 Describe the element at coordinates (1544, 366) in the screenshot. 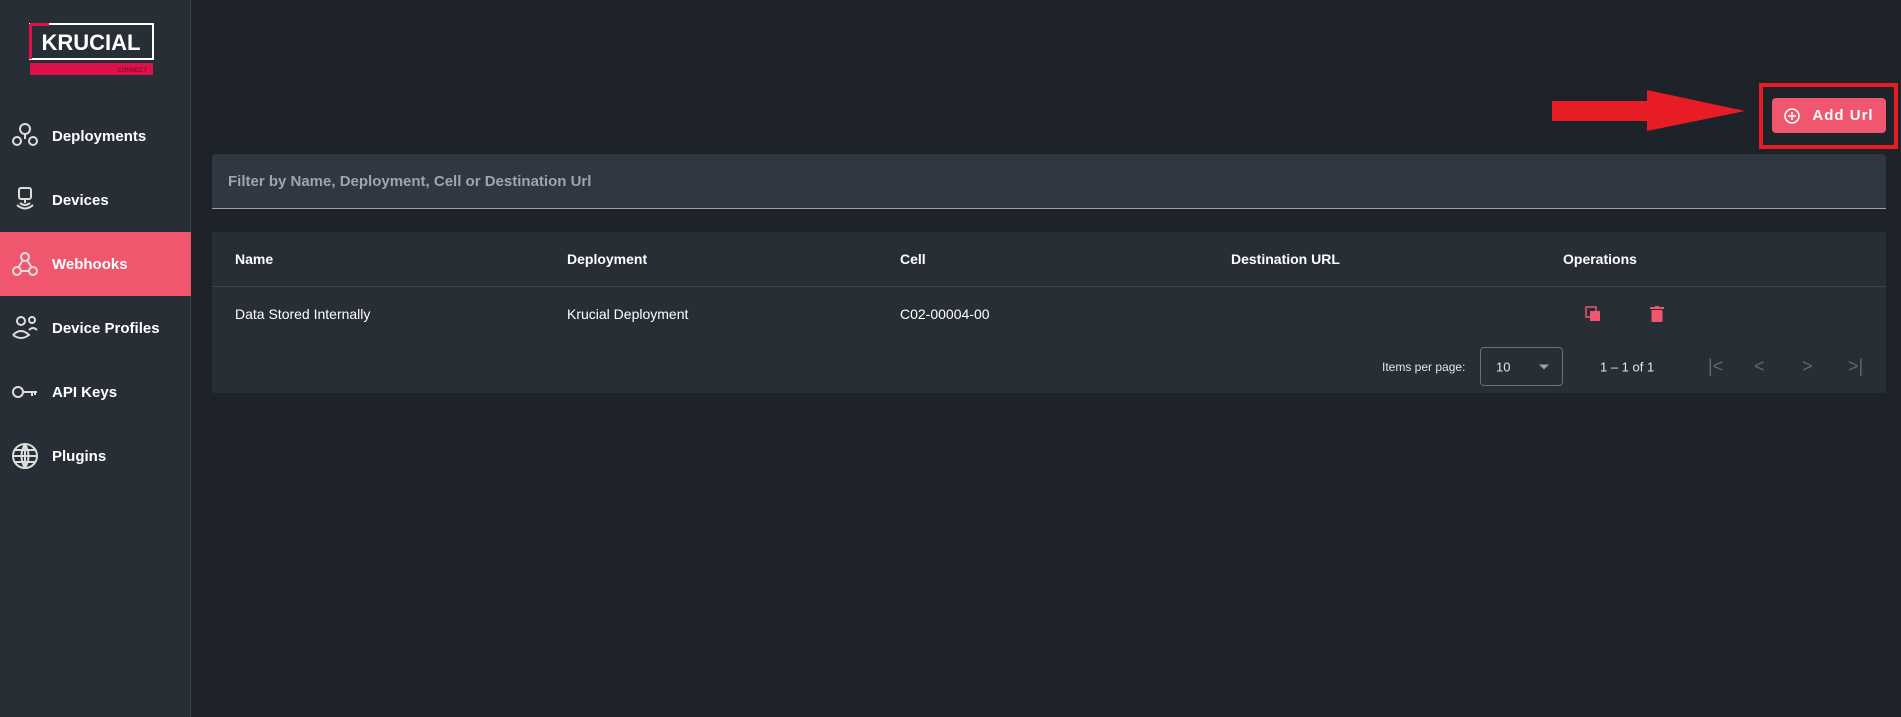

I see `dropdown-arrow-icon` at that location.